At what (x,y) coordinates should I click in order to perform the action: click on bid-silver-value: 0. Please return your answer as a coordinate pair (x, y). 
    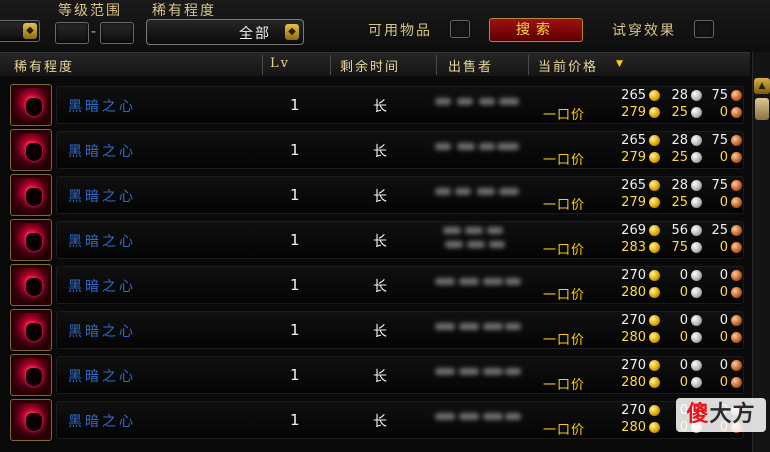
    Looking at the image, I should click on (683, 275).